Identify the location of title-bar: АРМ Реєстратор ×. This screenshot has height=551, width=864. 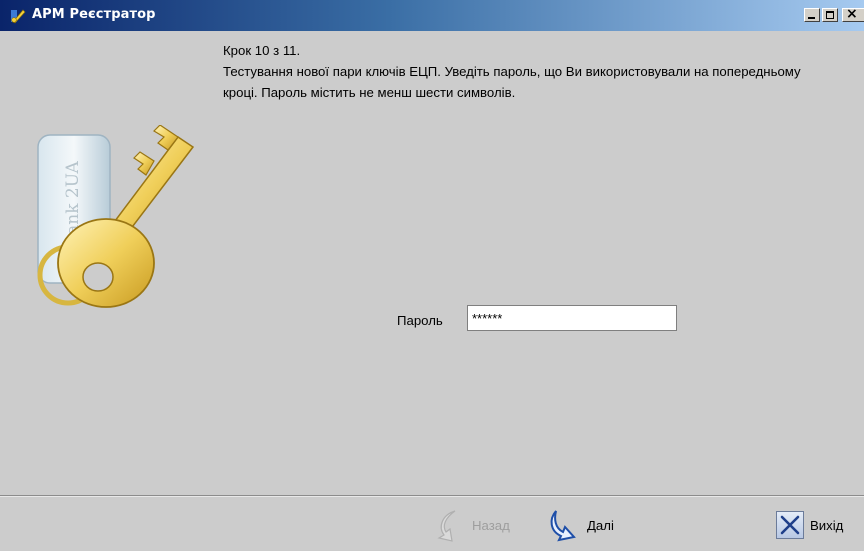
(432, 15).